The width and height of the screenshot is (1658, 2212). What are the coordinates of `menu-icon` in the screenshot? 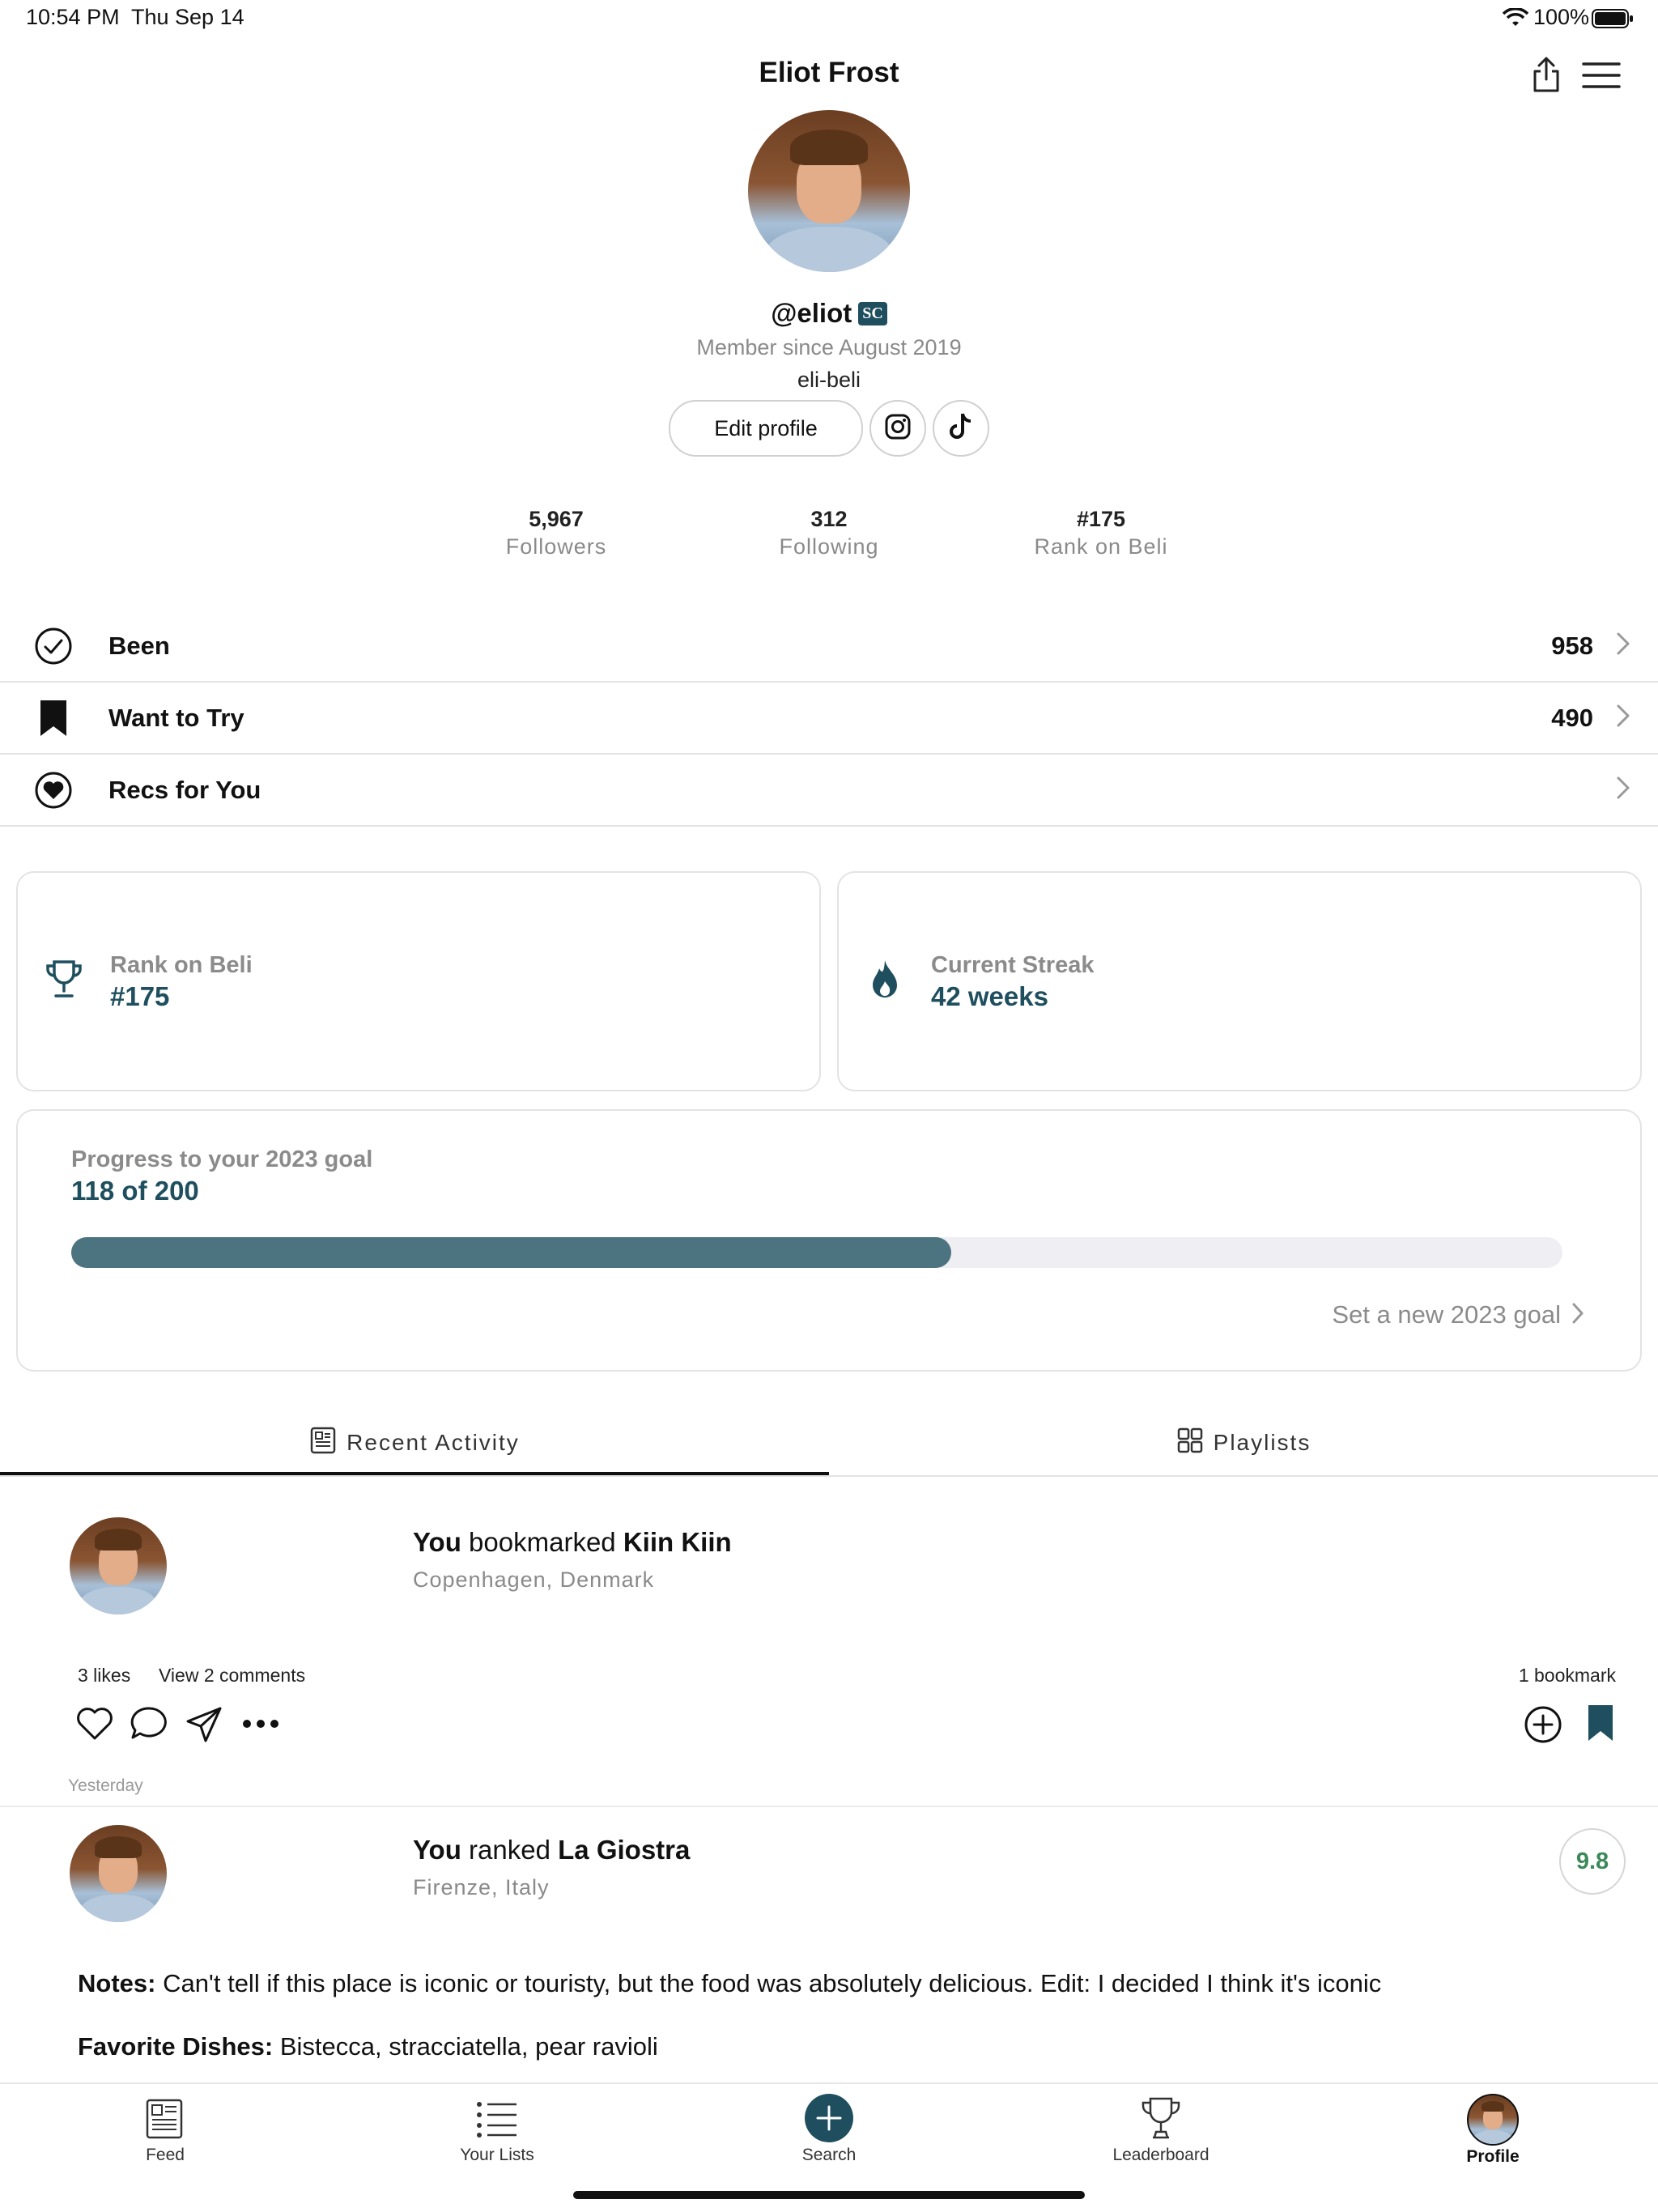 It's located at (1601, 77).